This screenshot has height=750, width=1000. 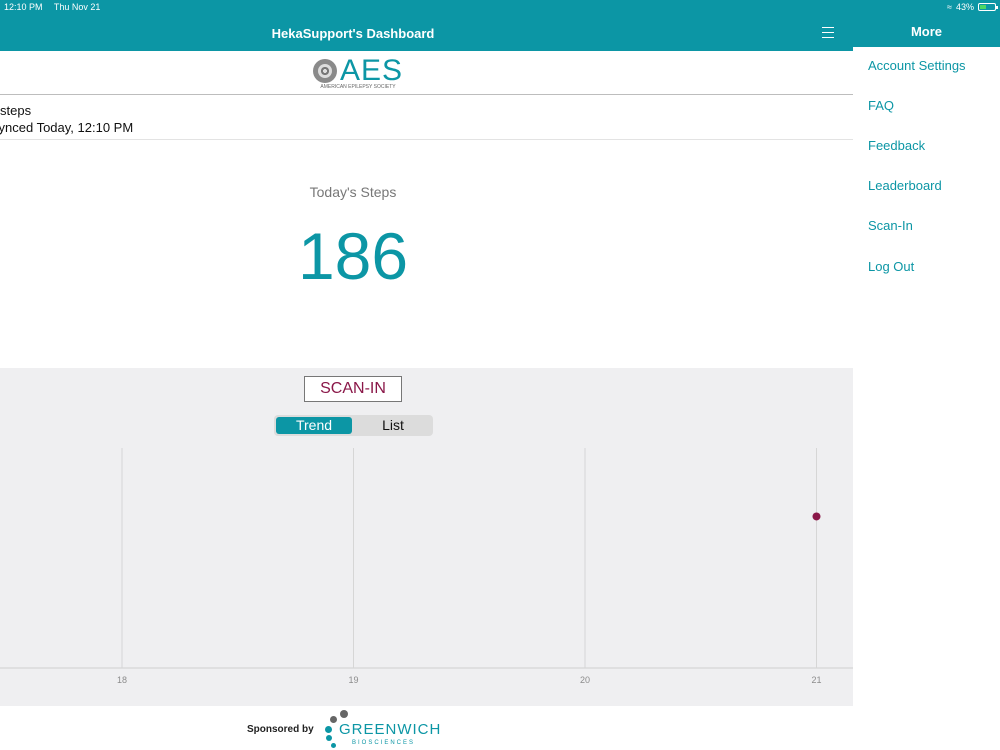 What do you see at coordinates (949, 7) in the screenshot?
I see `wifi-icon: ≈` at bounding box center [949, 7].